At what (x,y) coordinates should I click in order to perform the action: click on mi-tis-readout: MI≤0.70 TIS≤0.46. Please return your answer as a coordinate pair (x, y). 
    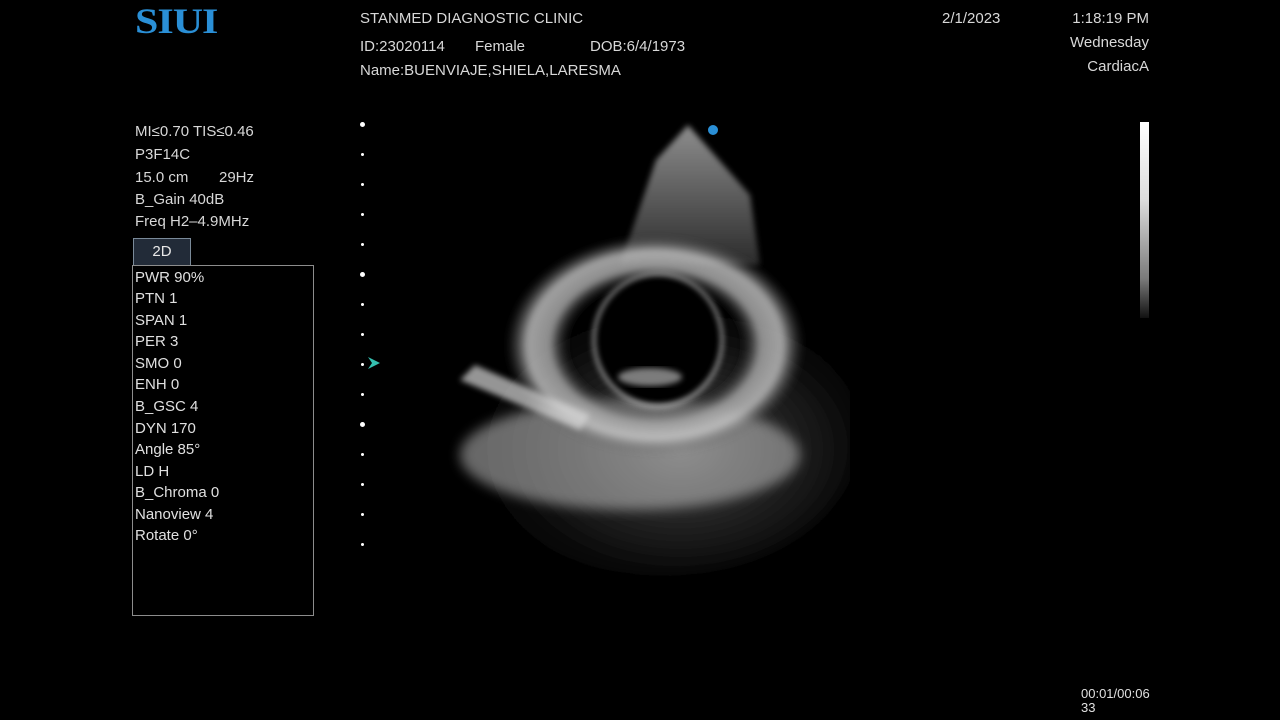
    Looking at the image, I should click on (194, 131).